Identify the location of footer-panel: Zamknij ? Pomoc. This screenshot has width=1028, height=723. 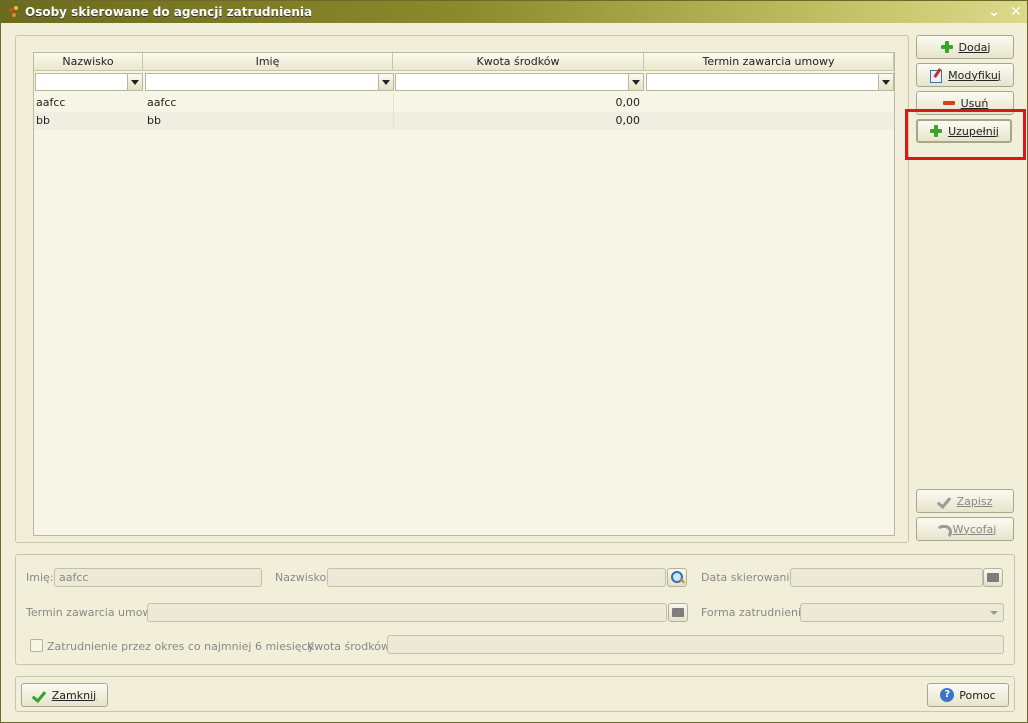
(515, 694).